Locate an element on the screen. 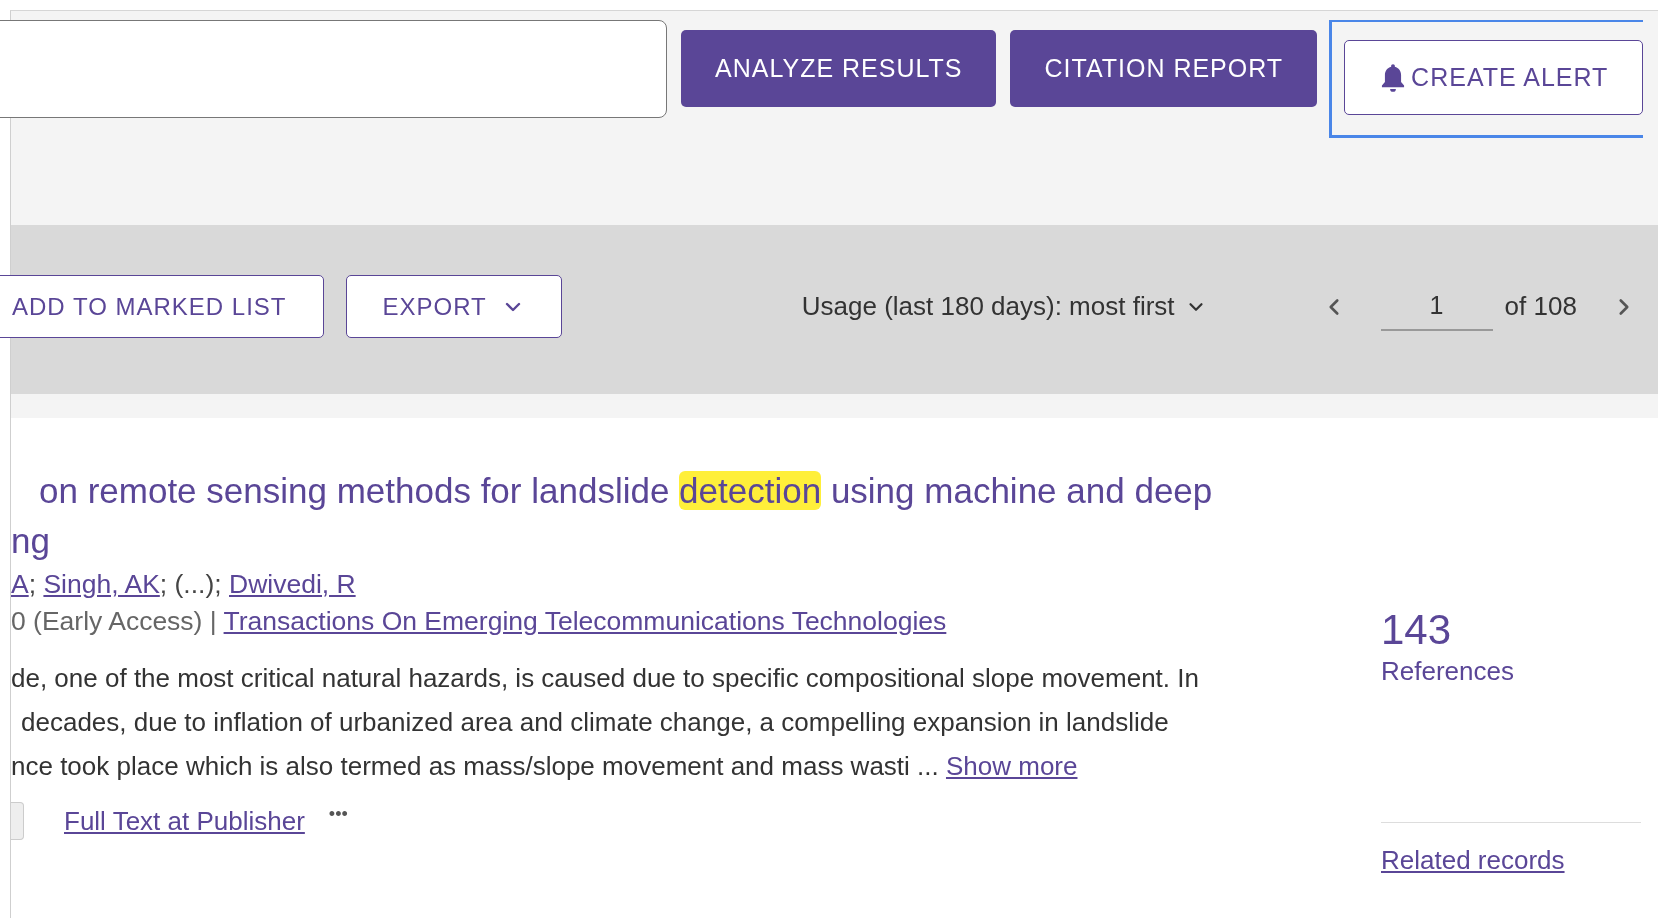  create-alert-button: CREATE ALERT is located at coordinates (1494, 77).